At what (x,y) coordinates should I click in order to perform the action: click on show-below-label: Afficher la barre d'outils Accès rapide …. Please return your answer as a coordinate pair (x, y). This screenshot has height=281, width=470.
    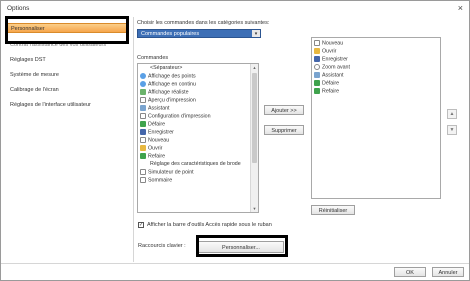
    Looking at the image, I should click on (209, 225).